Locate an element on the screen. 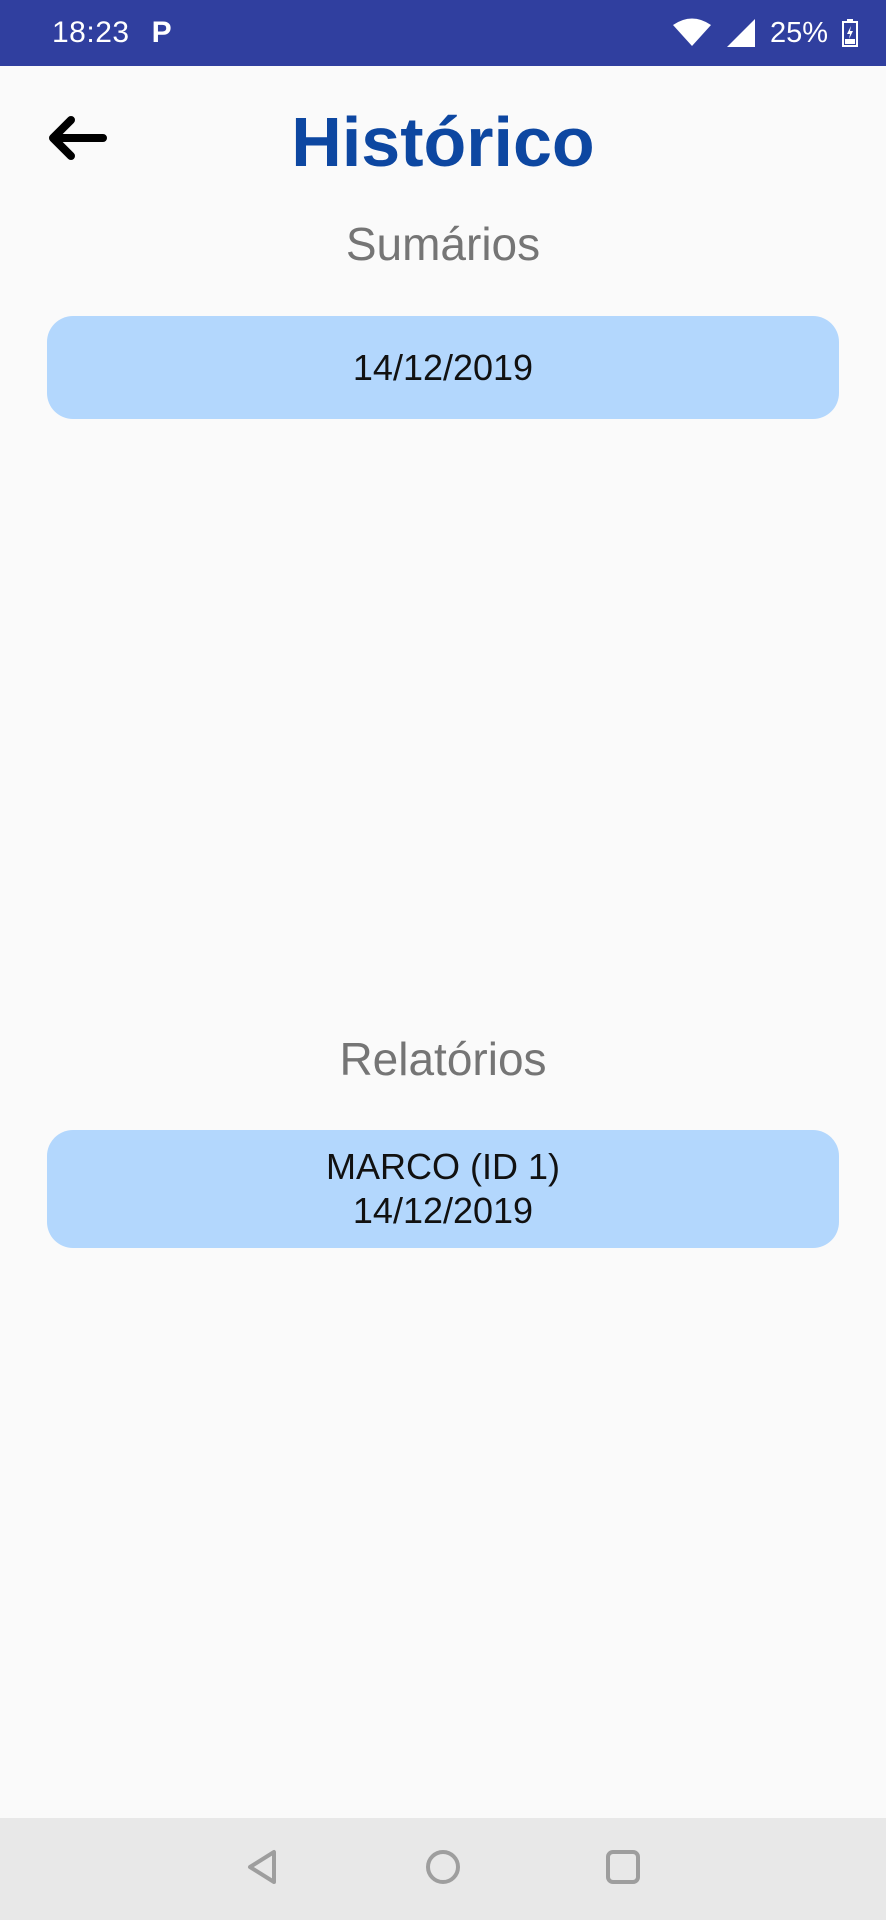 The height and width of the screenshot is (1920, 886). status-icons: 25% is located at coordinates (765, 33).